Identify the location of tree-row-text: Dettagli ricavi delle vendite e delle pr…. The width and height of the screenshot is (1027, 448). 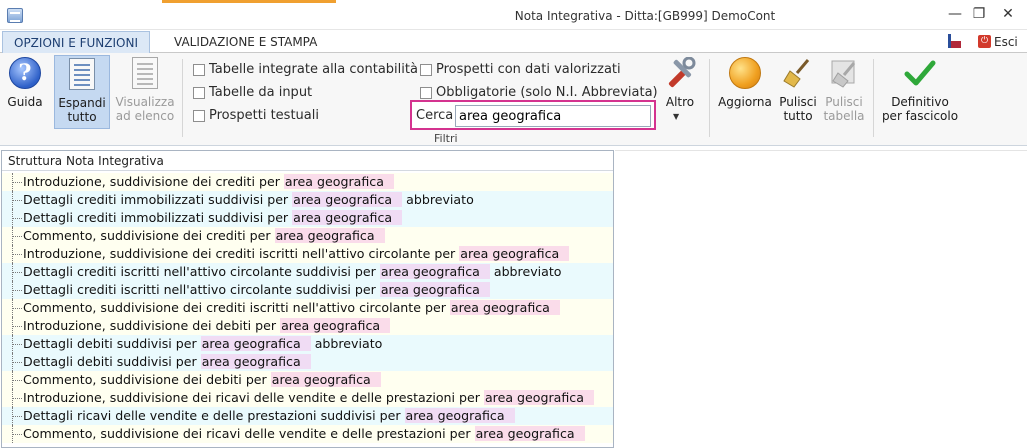
(214, 415).